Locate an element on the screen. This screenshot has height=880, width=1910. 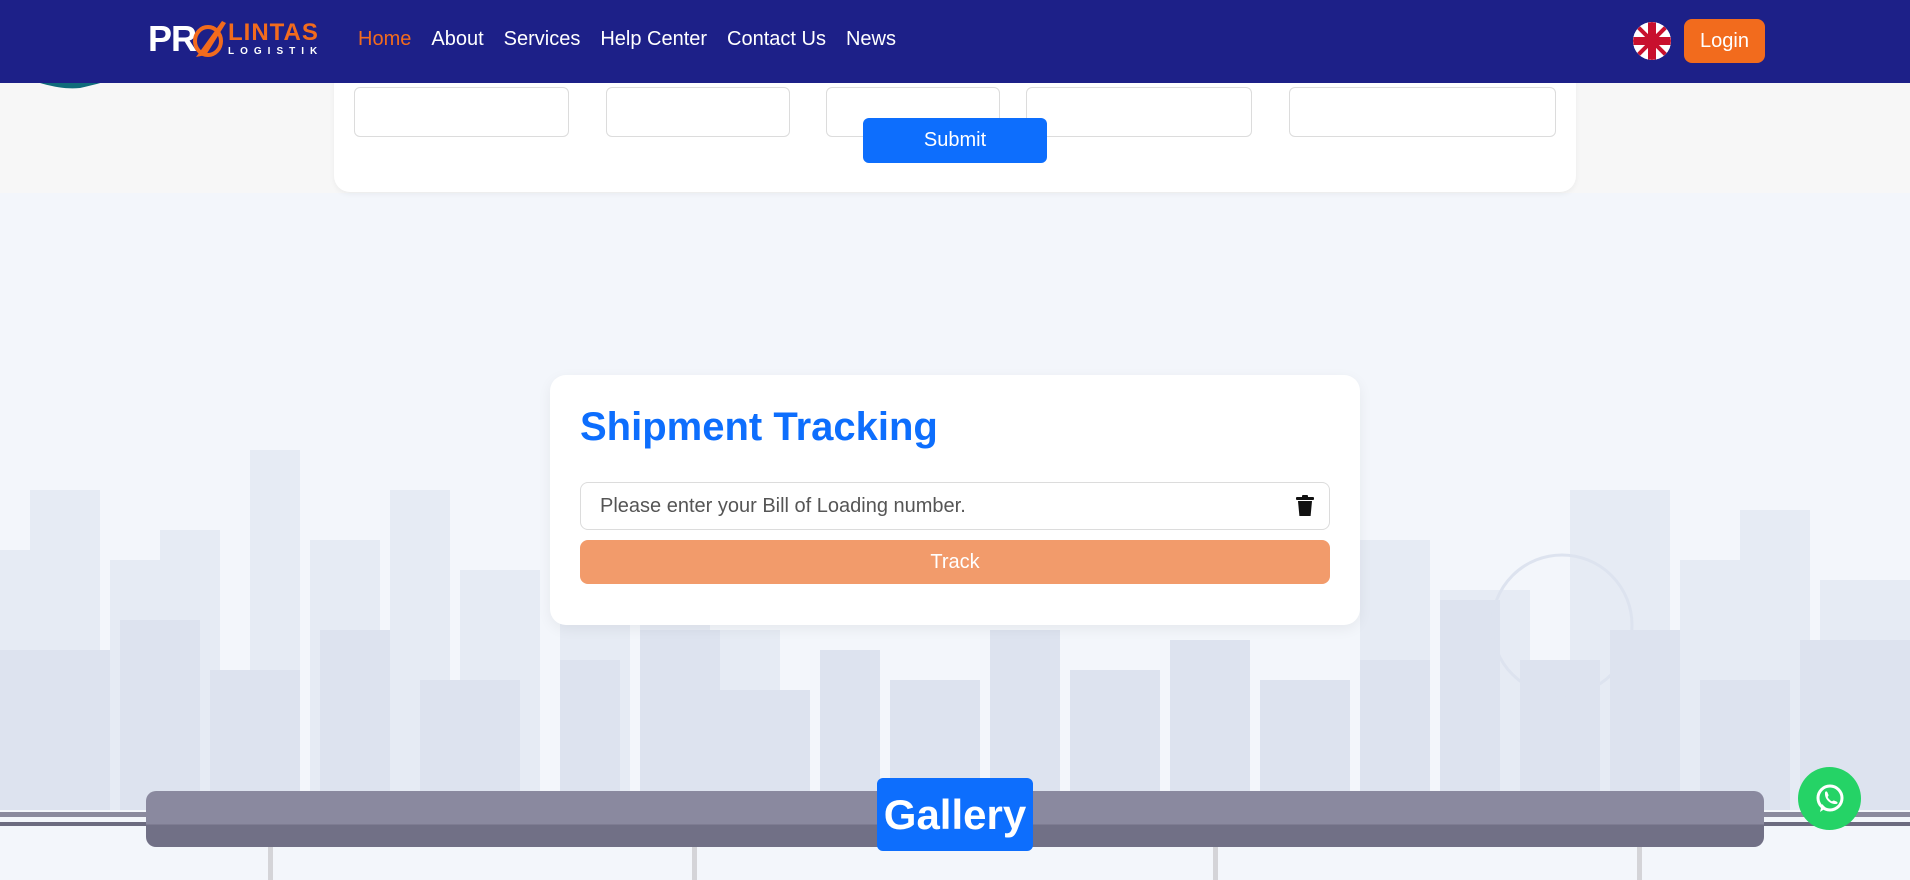
nav-about: About is located at coordinates (457, 39).